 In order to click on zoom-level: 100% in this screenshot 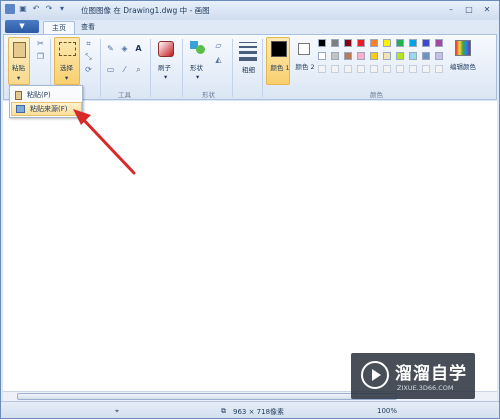, I will do `click(387, 411)`.